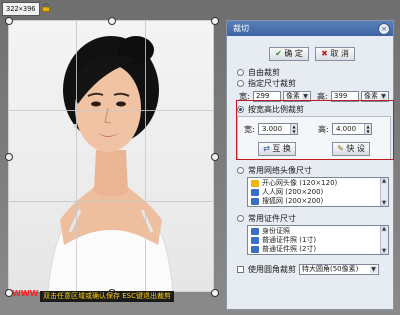  I want to click on list-item: 人人网 (200×200), so click(287, 192).